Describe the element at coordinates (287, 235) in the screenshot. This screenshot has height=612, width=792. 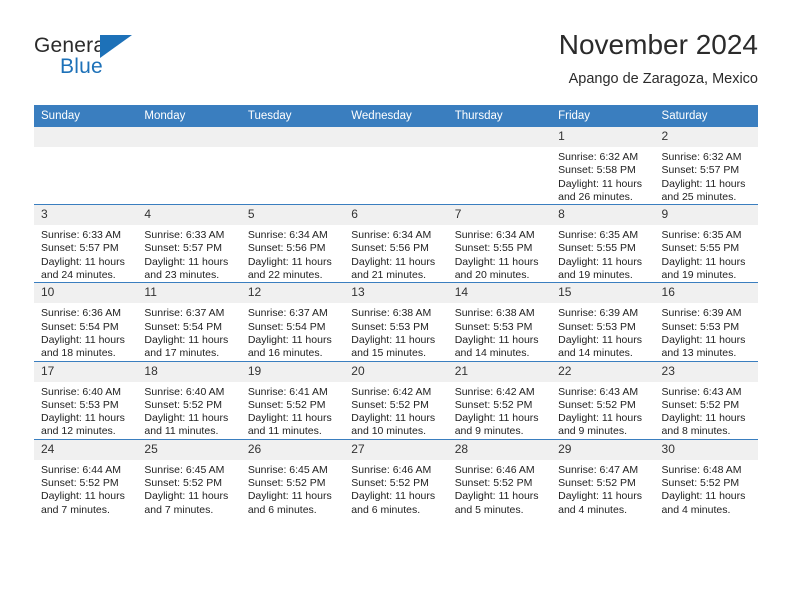
I see `day-detail-line: Sunrise: 6:34 AM` at that location.